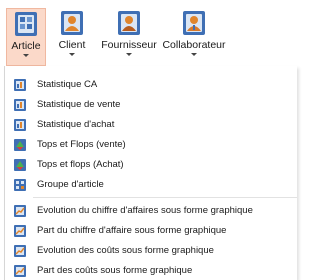 The height and width of the screenshot is (280, 320). Describe the element at coordinates (76, 124) in the screenshot. I see `menu-item-label: Statistique d'achat` at that location.